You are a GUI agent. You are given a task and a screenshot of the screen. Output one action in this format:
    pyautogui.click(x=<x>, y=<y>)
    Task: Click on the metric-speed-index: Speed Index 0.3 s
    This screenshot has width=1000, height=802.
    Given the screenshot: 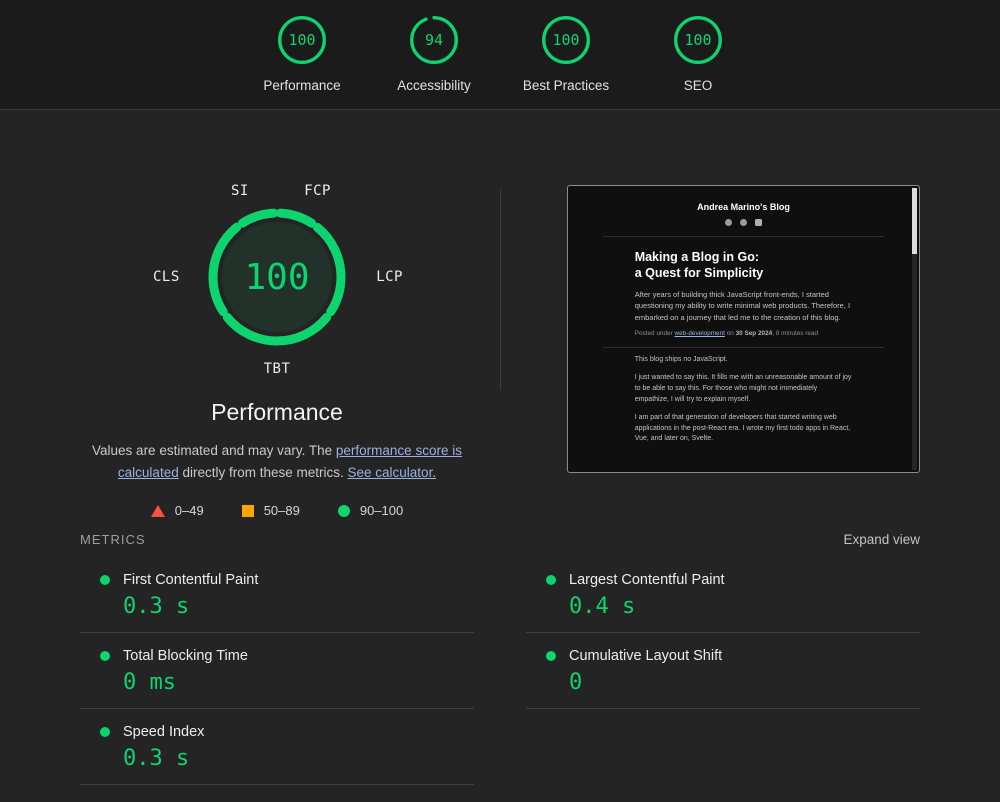 What is the action you would take?
    pyautogui.click(x=277, y=747)
    